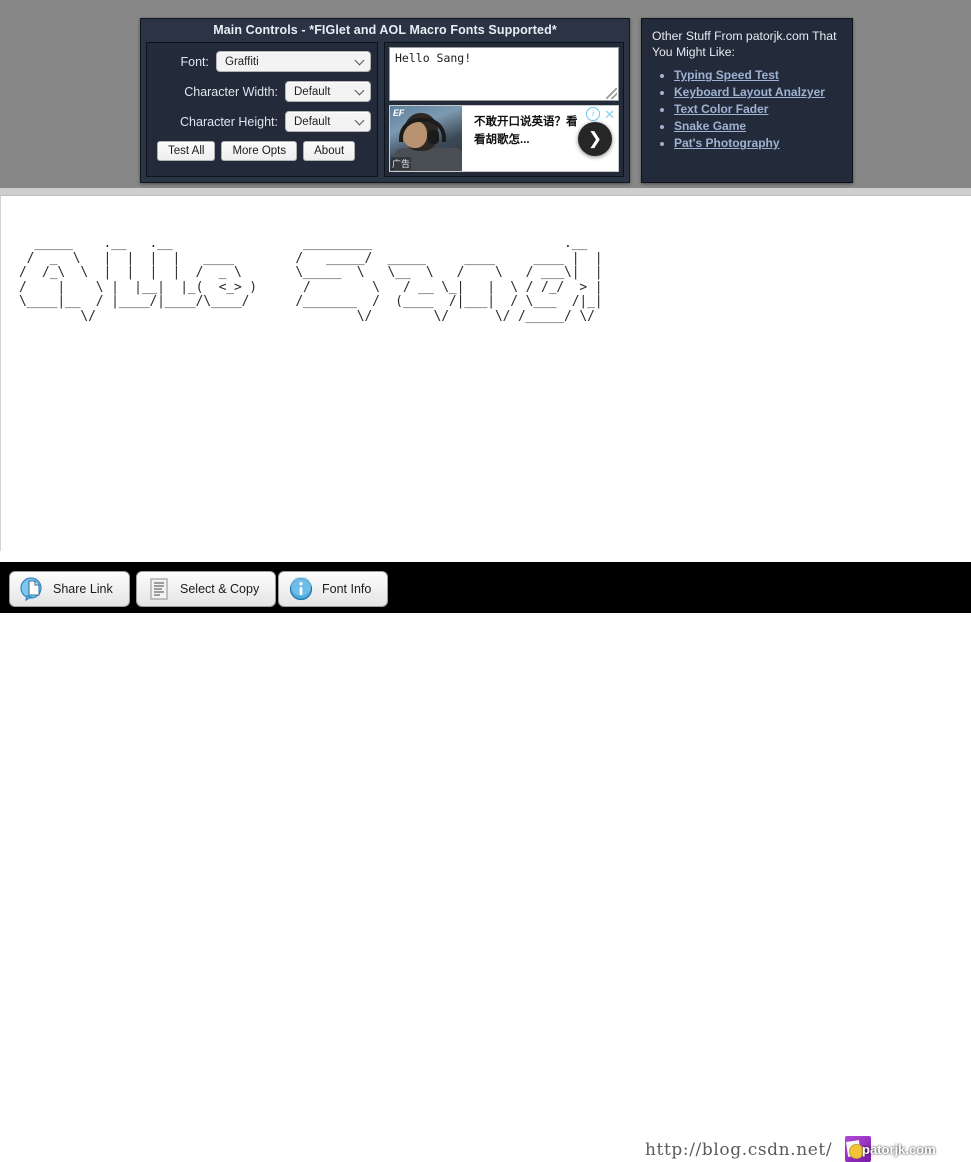  I want to click on character-width-select: Default, so click(328, 91).